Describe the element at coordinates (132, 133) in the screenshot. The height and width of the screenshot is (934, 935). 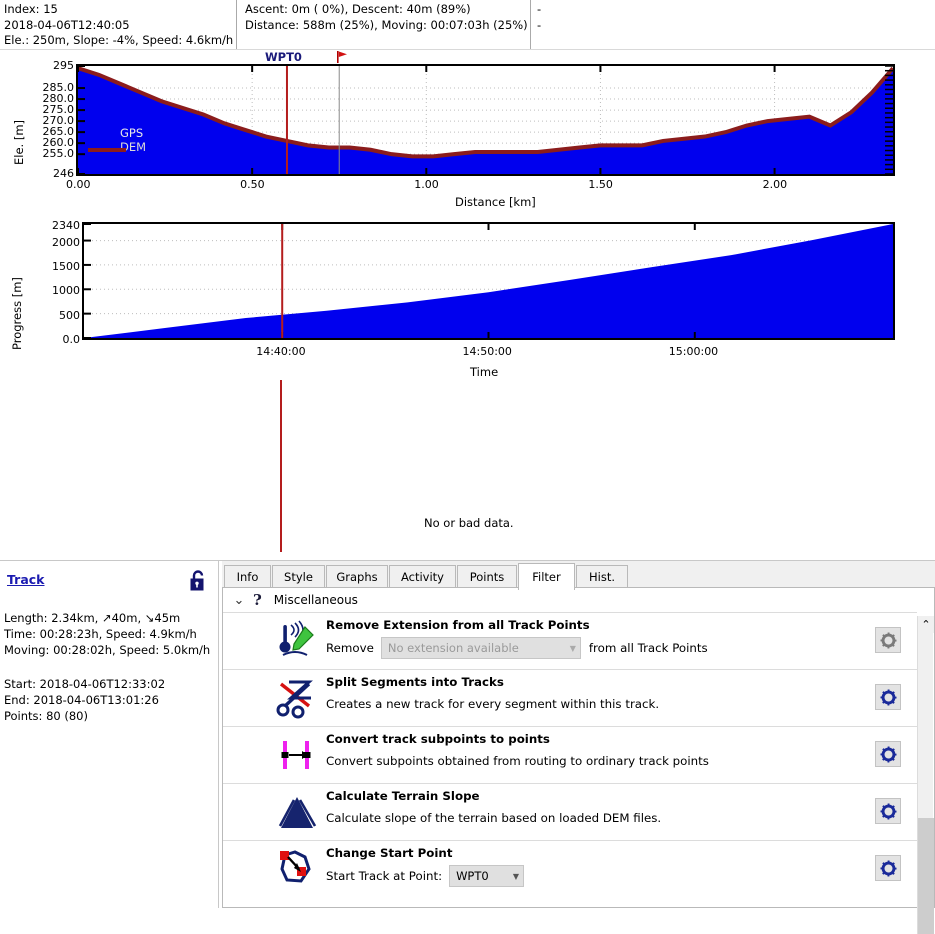
I see `legend-entry-gps: GPS` at that location.